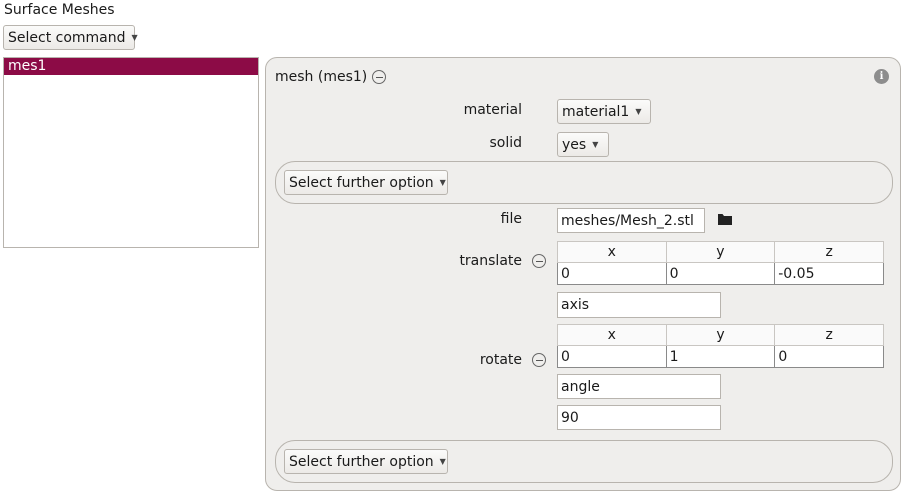 The width and height of the screenshot is (907, 496). I want to click on file-input: meshes/Mesh_2.stl, so click(631, 220).